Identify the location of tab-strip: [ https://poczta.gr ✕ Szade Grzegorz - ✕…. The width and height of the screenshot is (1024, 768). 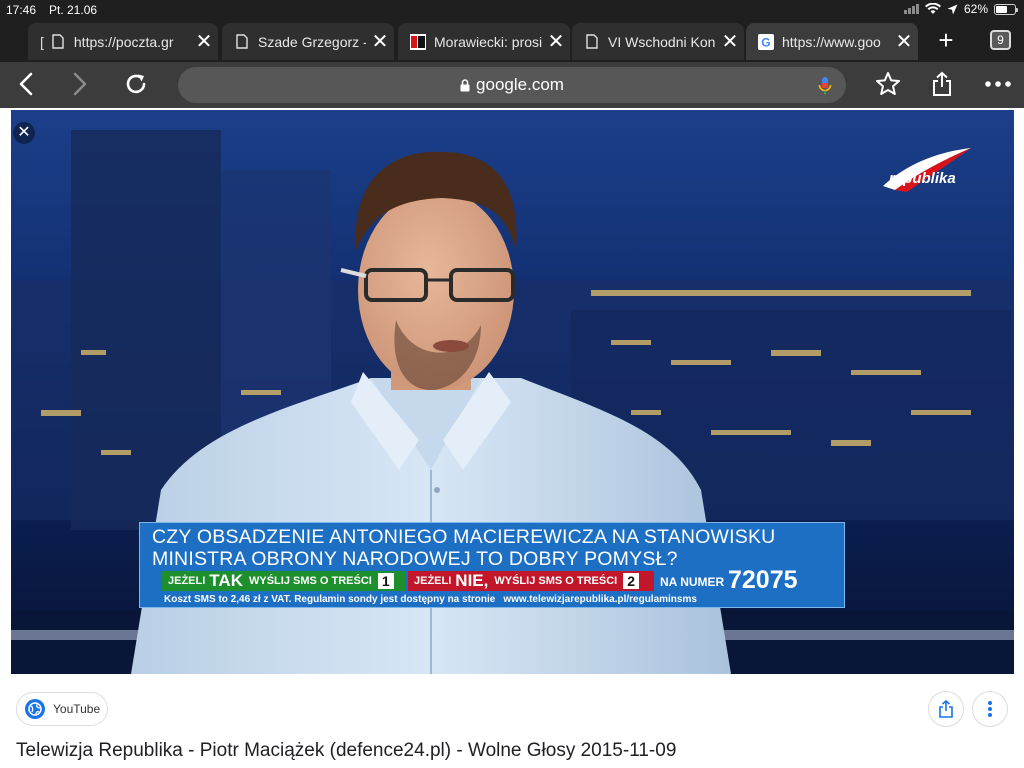
(512, 41).